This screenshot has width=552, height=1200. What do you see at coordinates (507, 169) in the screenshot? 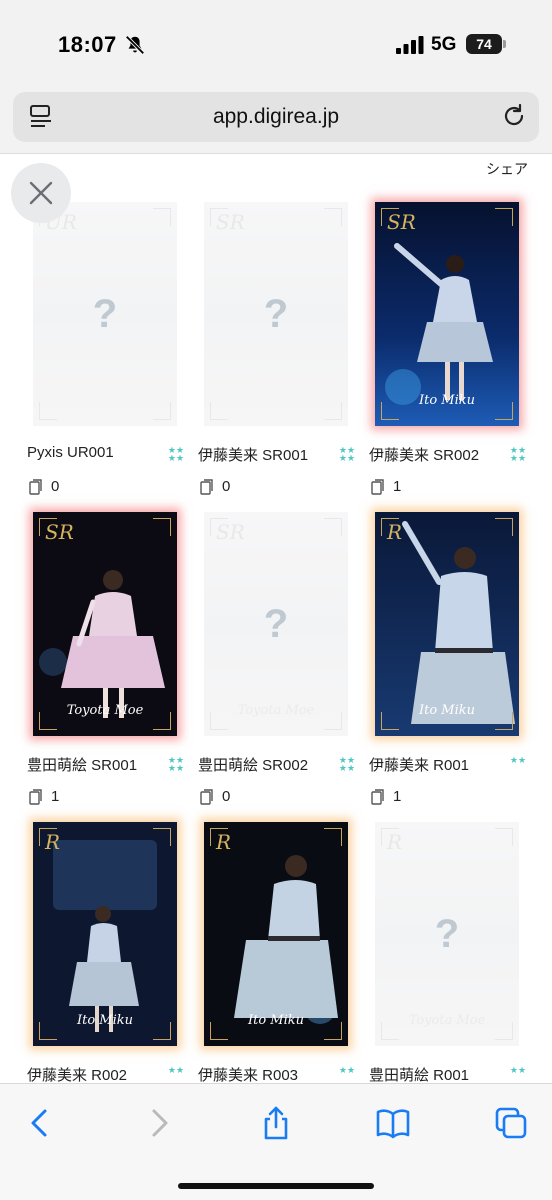
I see `share-link: シェア` at bounding box center [507, 169].